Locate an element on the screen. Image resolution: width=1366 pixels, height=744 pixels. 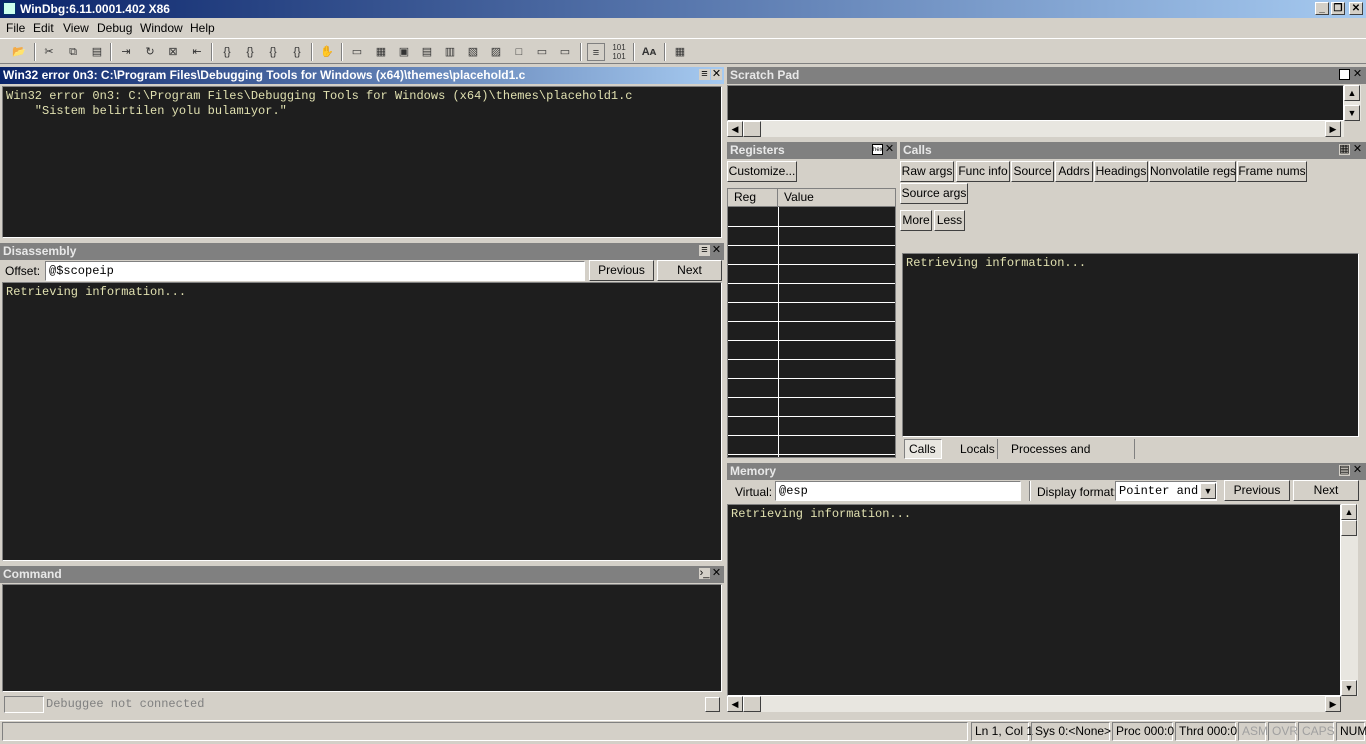
go-icon: ⇥ is located at coordinates (126, 52).